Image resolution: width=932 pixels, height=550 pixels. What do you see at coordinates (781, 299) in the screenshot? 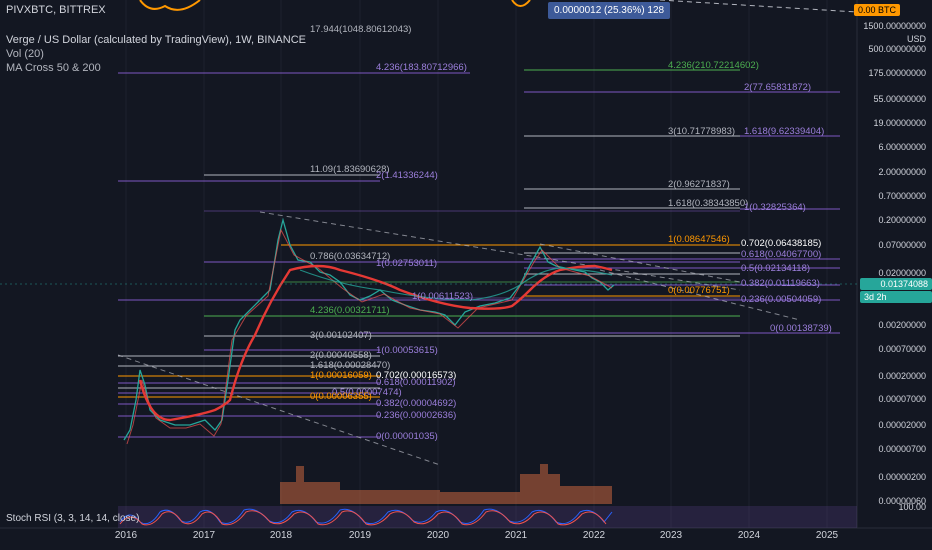
I see `fib-level-label: 0.236(0.00504059)` at bounding box center [781, 299].